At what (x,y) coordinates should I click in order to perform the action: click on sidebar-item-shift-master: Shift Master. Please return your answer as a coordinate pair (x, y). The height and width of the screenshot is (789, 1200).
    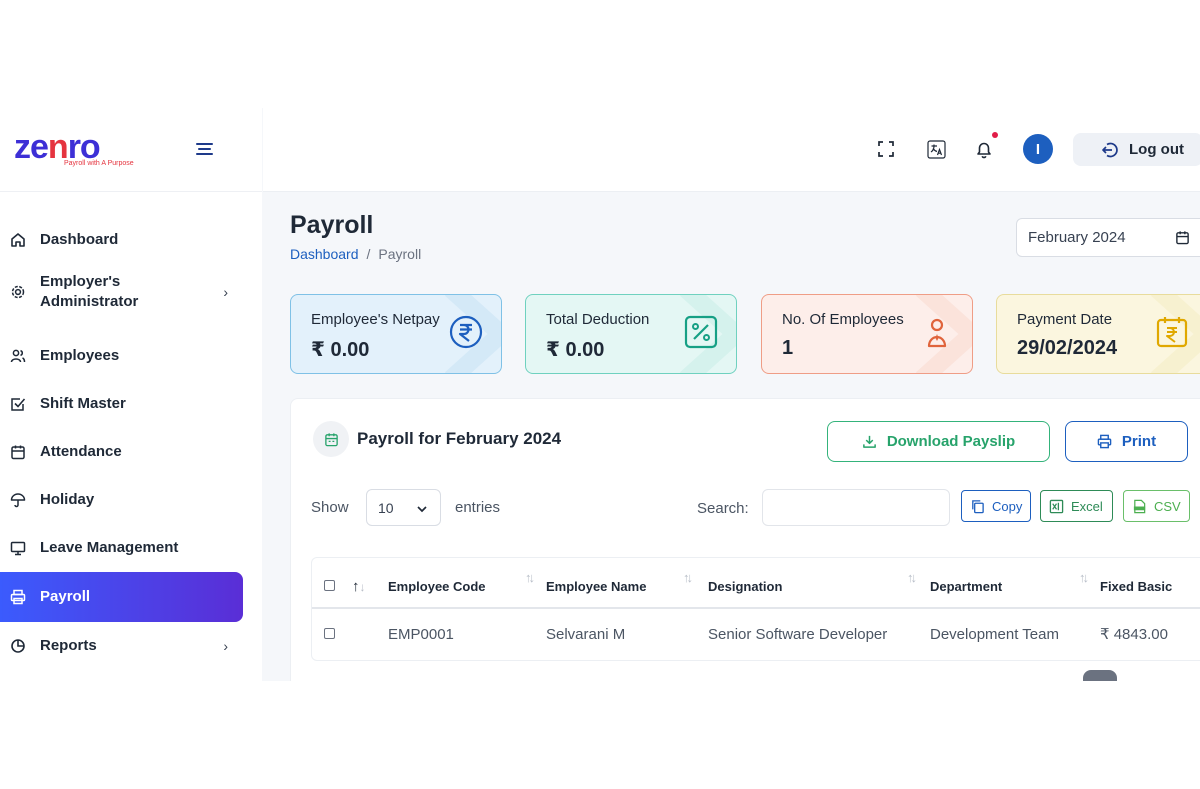
    Looking at the image, I should click on (131, 404).